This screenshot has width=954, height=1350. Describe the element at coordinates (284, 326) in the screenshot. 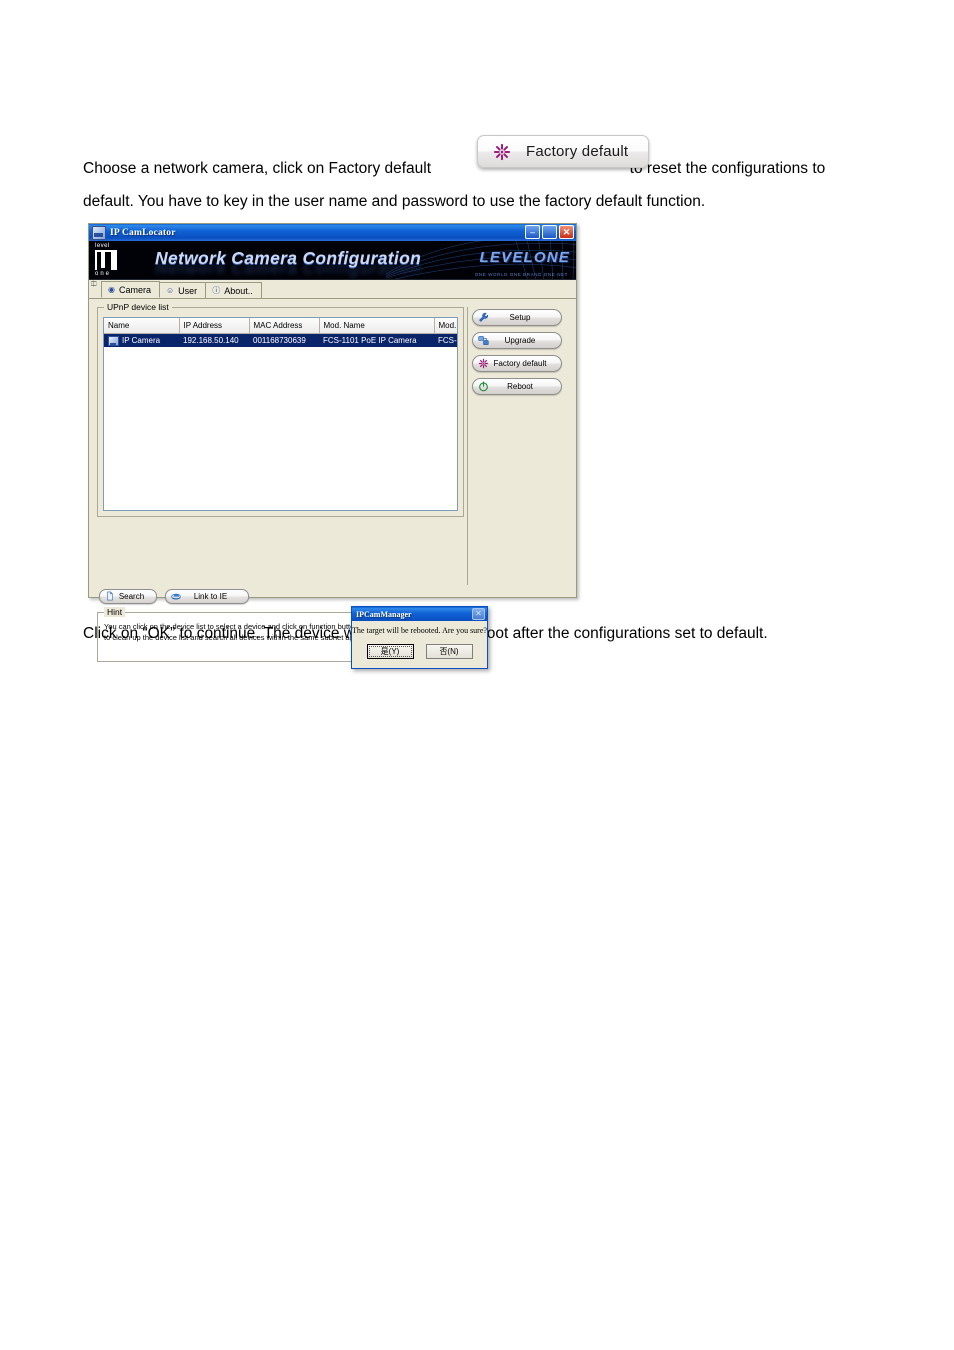

I see `column-header-mac-address: MAC Address` at that location.